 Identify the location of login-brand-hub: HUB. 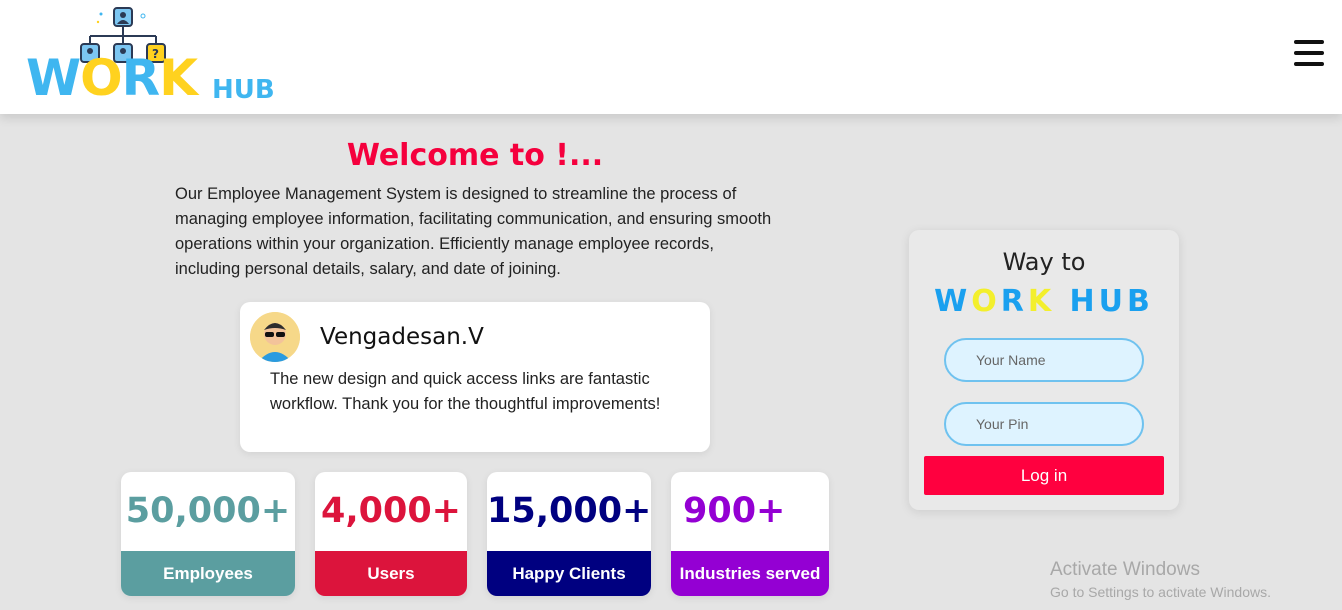
(1111, 301).